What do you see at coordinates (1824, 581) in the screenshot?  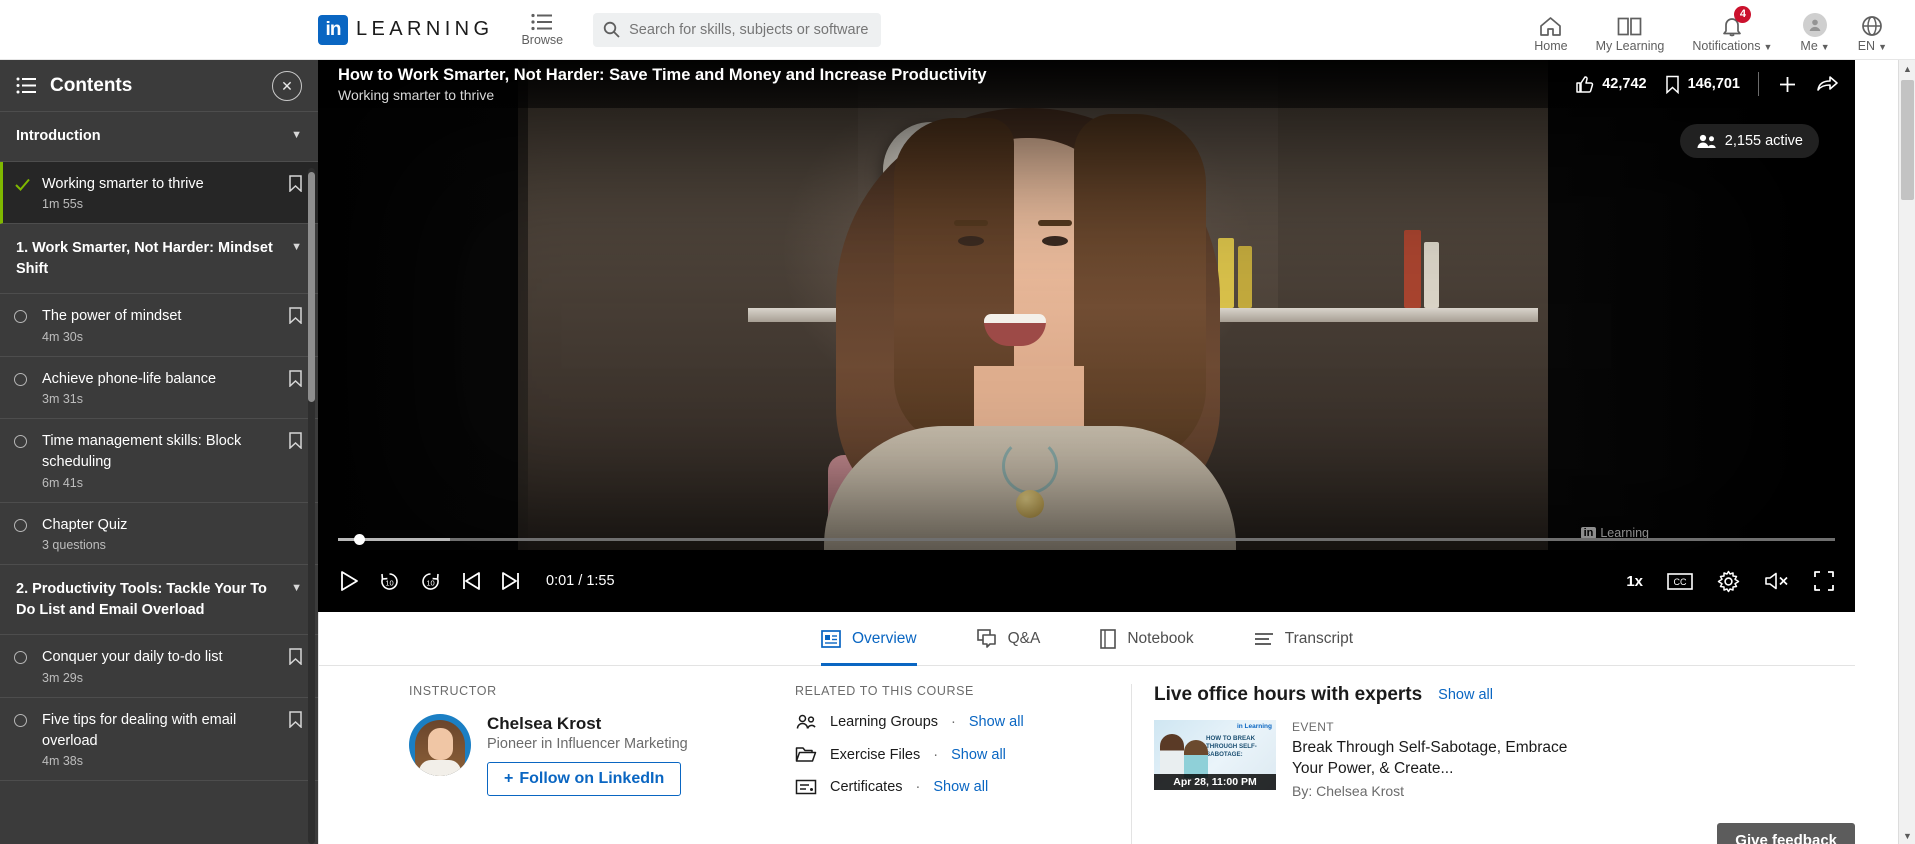 I see `fullscreen-button` at bounding box center [1824, 581].